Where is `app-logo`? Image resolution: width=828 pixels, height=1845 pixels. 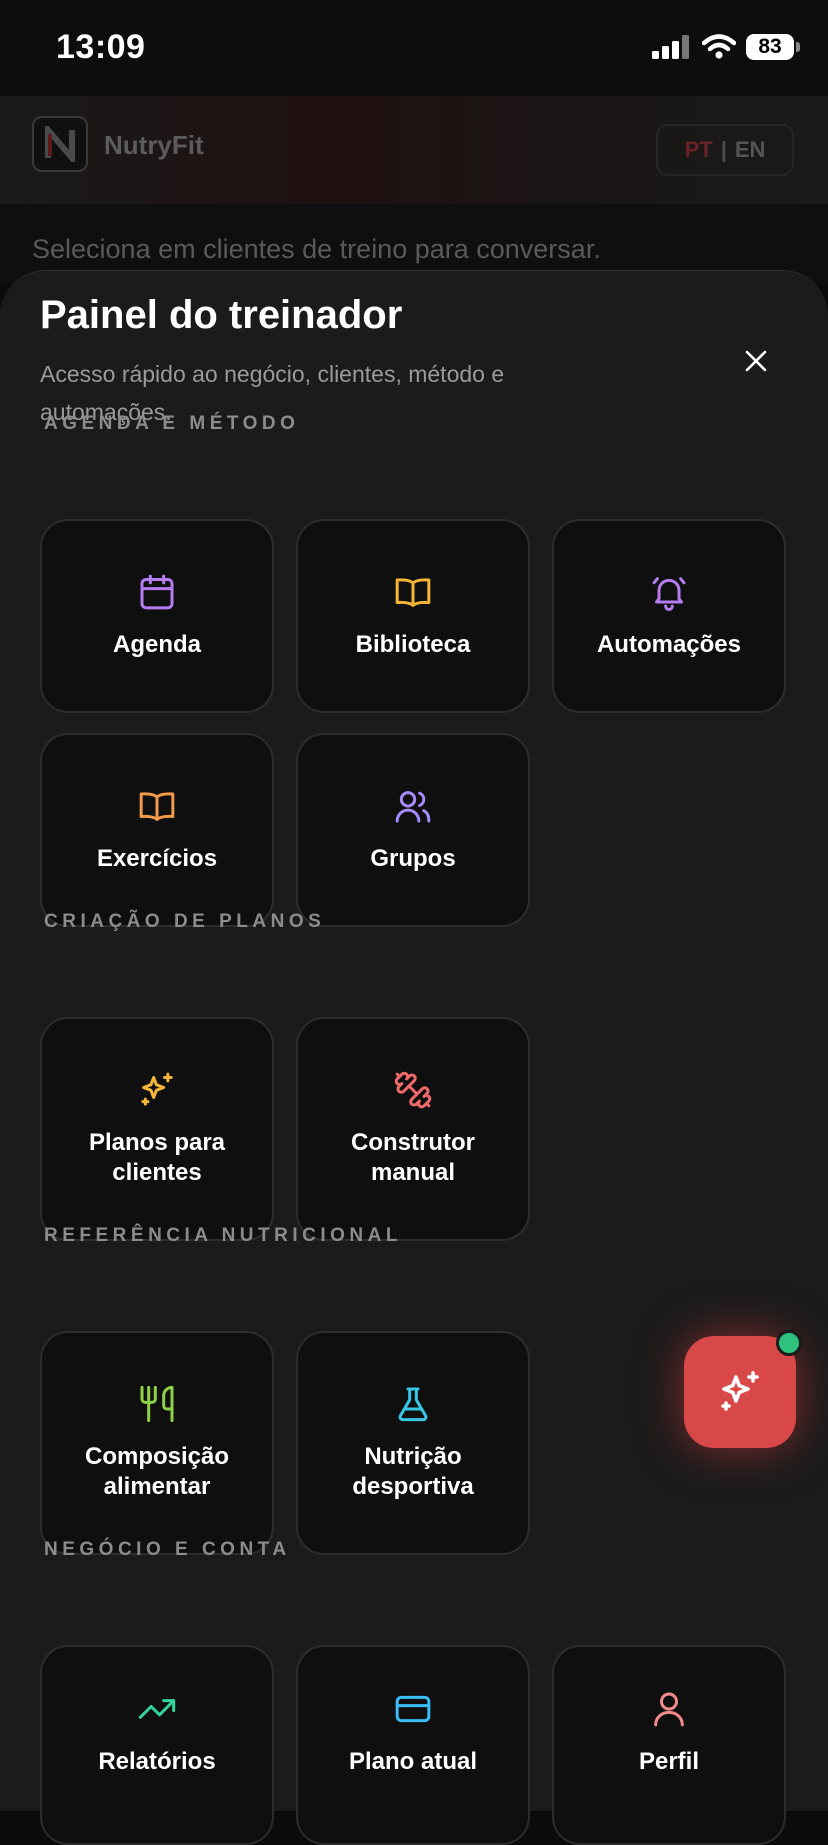 app-logo is located at coordinates (60, 144).